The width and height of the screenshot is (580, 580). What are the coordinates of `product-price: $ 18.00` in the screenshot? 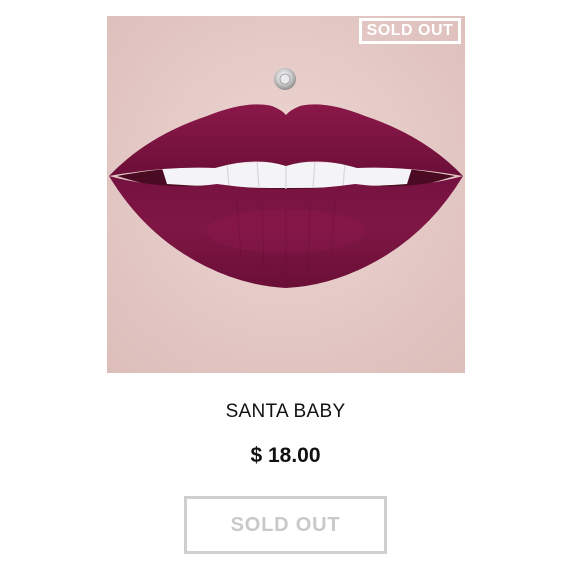 It's located at (285, 455).